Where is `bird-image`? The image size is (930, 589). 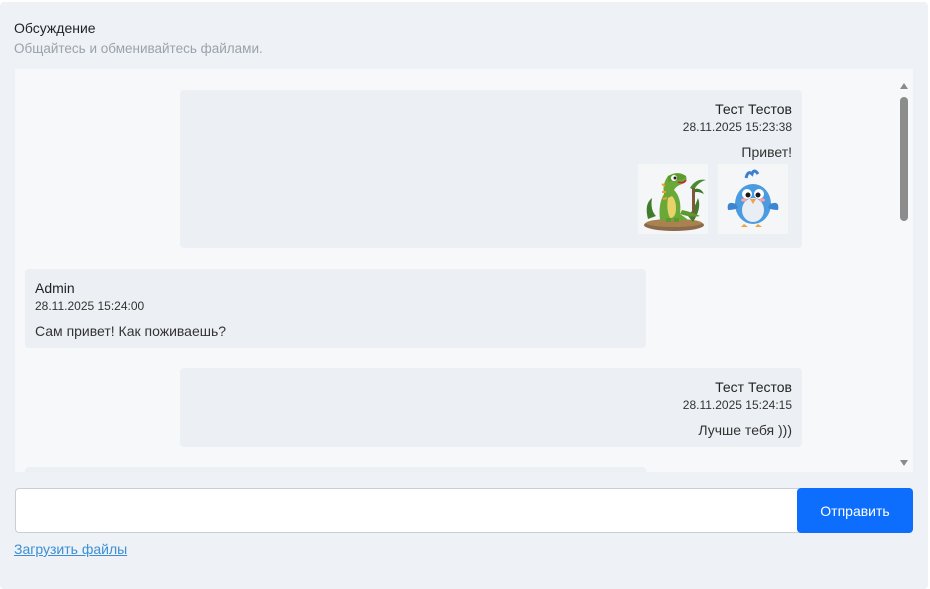 bird-image is located at coordinates (753, 198).